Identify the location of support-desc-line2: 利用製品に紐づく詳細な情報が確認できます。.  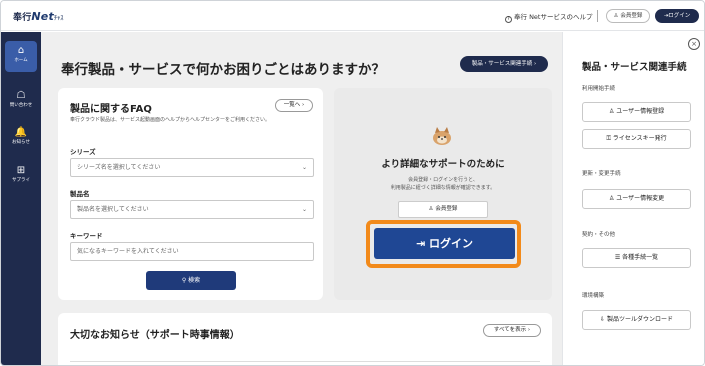
(443, 188).